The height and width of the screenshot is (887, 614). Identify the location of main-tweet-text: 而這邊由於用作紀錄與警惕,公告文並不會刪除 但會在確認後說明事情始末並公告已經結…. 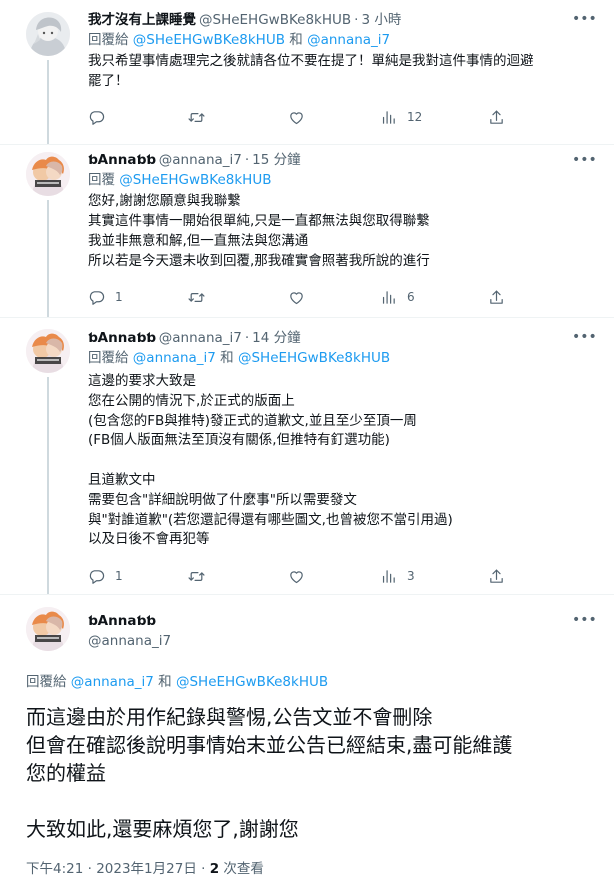
(269, 773).